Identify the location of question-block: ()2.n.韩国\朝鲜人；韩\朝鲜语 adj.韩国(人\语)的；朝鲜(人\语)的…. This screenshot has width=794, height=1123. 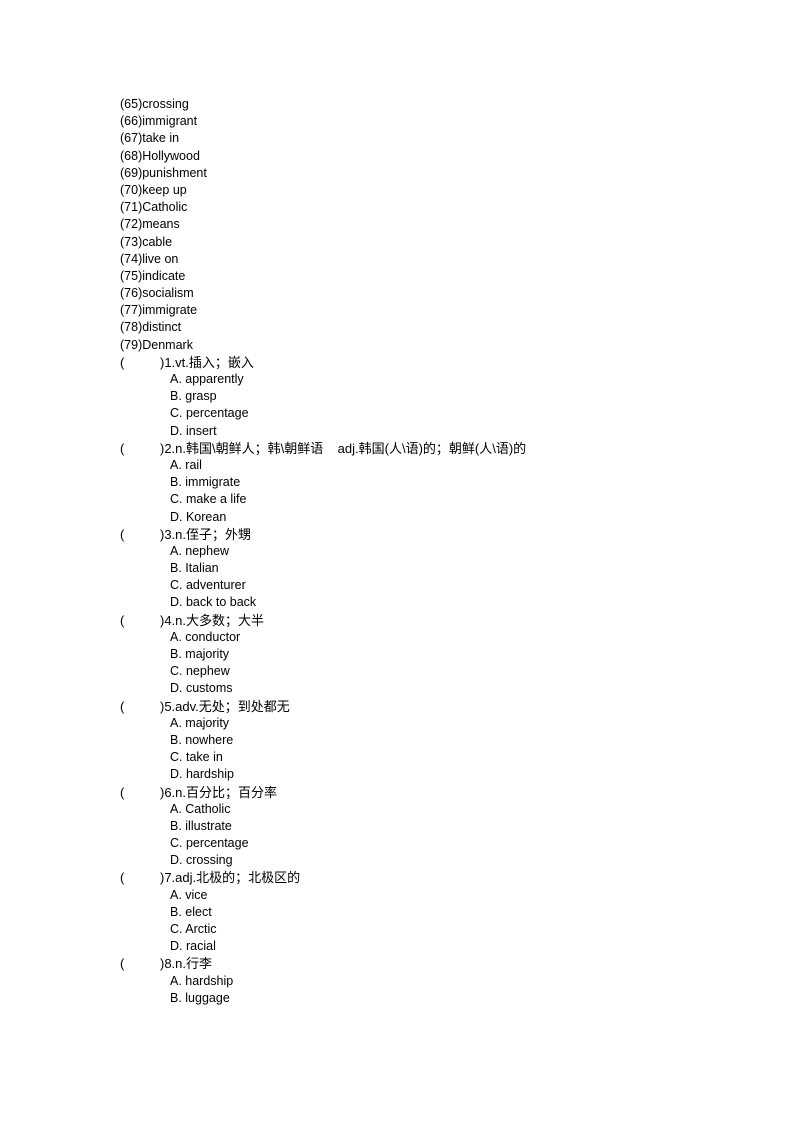
(440, 483).